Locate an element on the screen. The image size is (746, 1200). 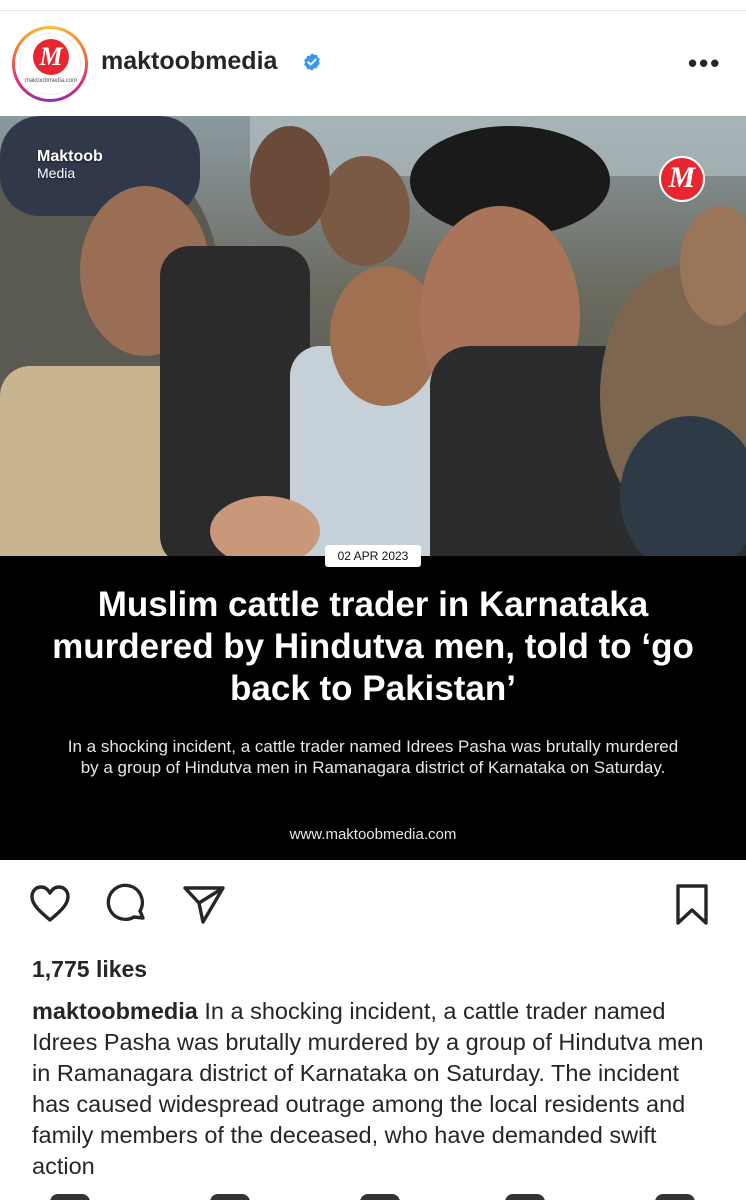
post-header: M maktoobmedia.com maktoobmedia ••• is located at coordinates (373, 66).